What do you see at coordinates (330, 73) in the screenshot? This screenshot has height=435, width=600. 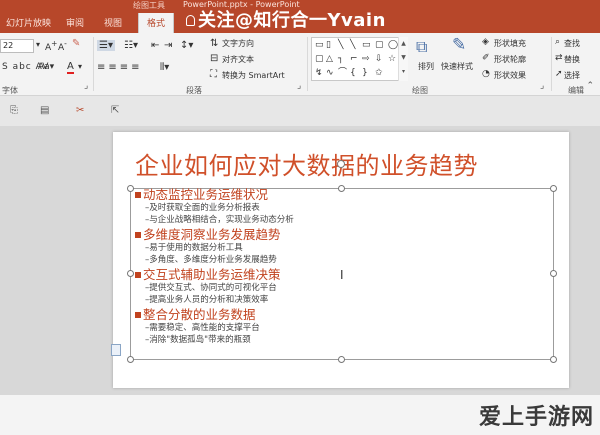 I see `freeform-shape-icon: ∿` at bounding box center [330, 73].